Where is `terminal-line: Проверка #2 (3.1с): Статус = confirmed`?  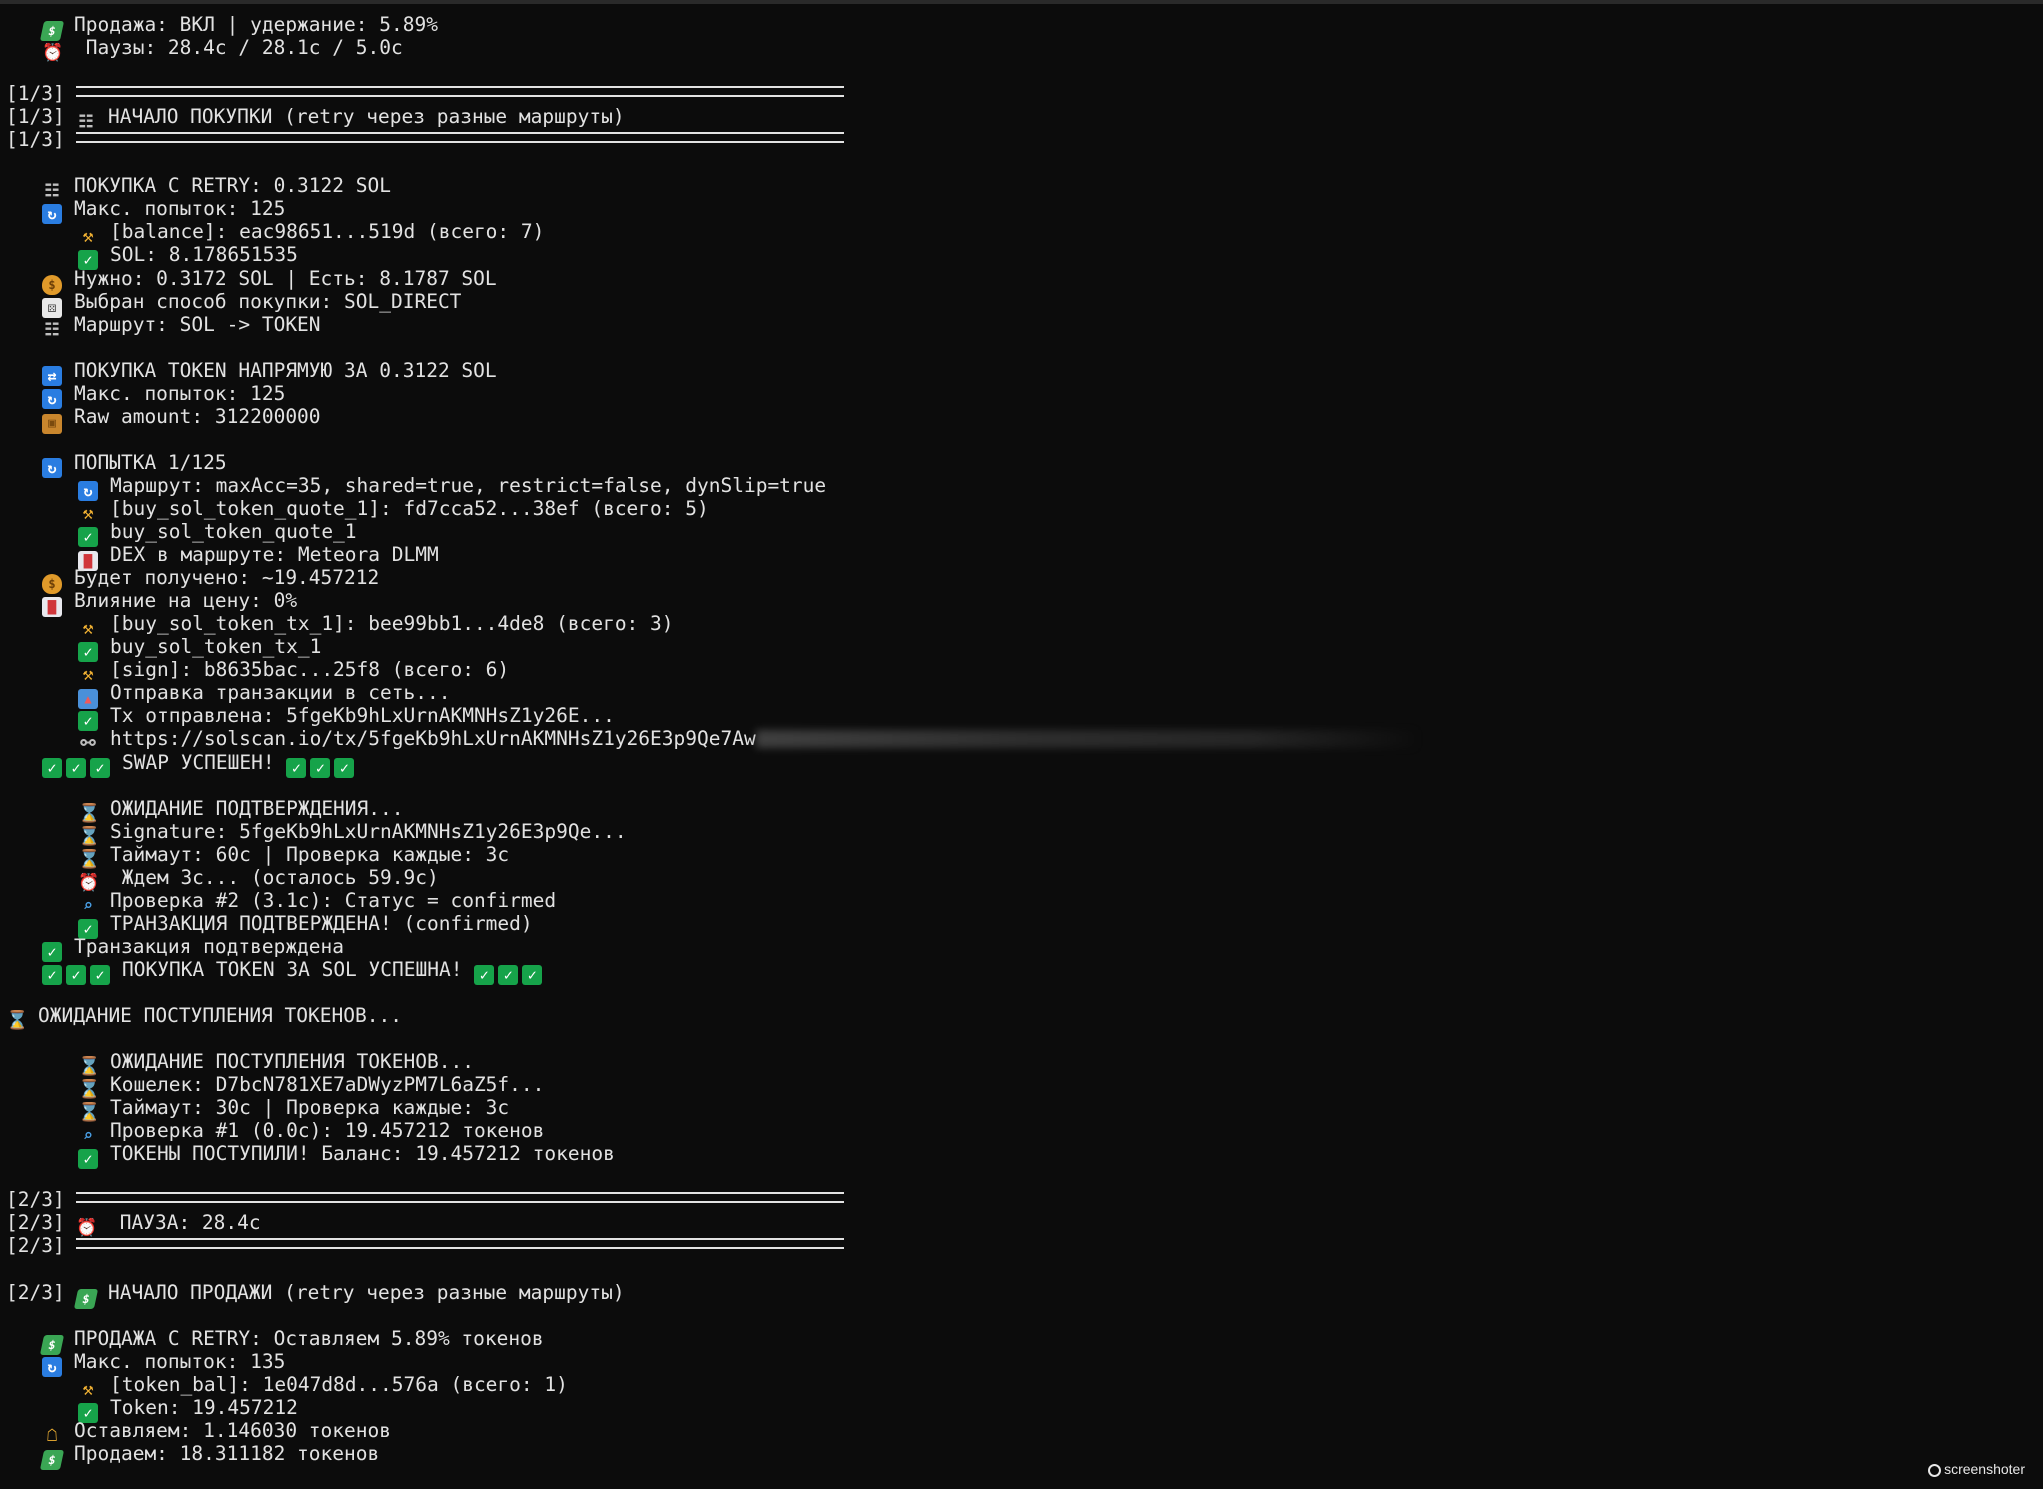
terminal-line: Проверка #2 (3.1с): Статус = confirmed is located at coordinates (1016, 900).